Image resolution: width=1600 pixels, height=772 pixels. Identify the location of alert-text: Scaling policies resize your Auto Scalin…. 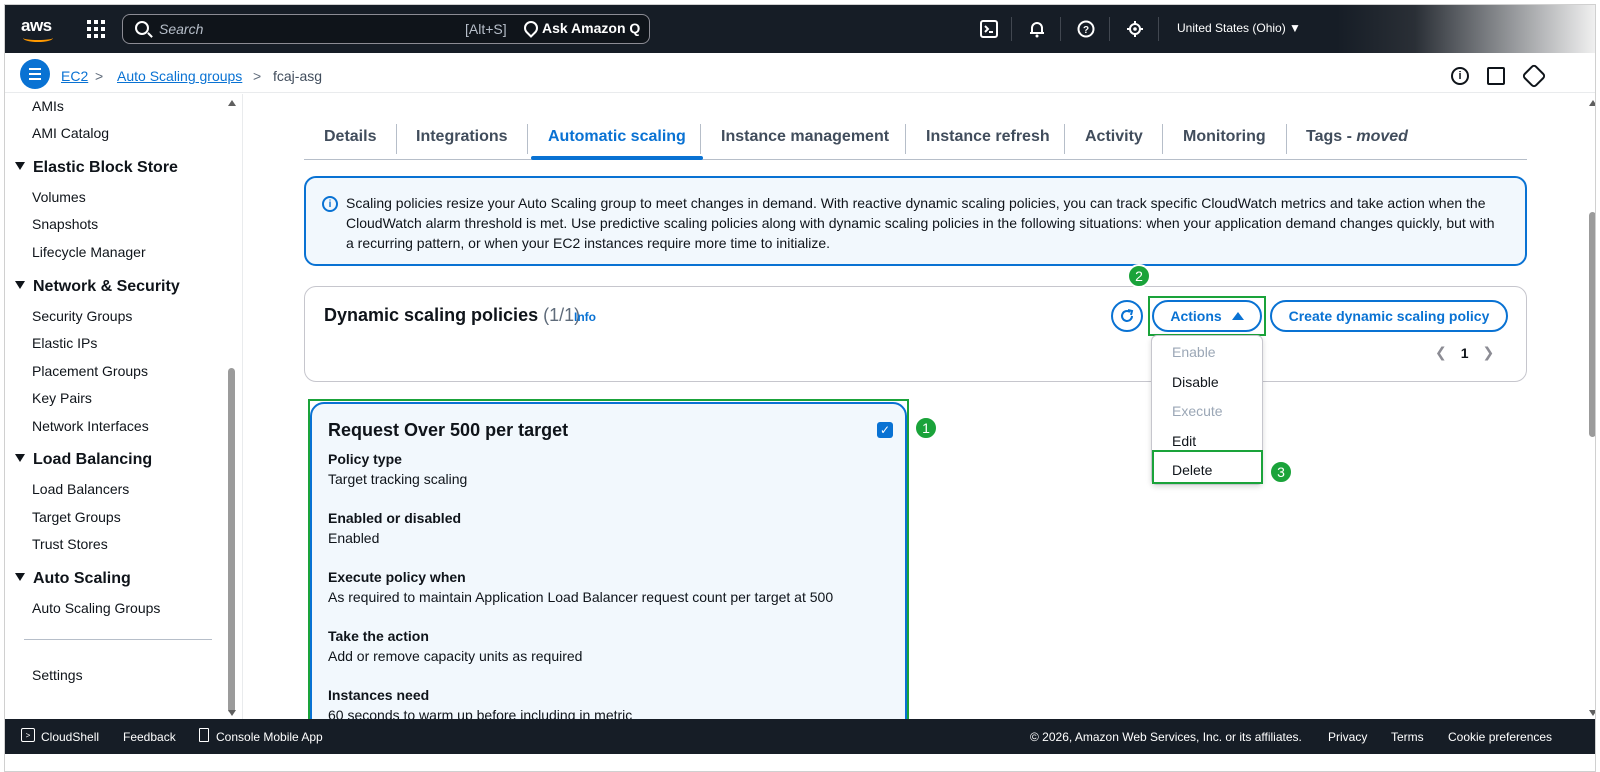
(920, 223).